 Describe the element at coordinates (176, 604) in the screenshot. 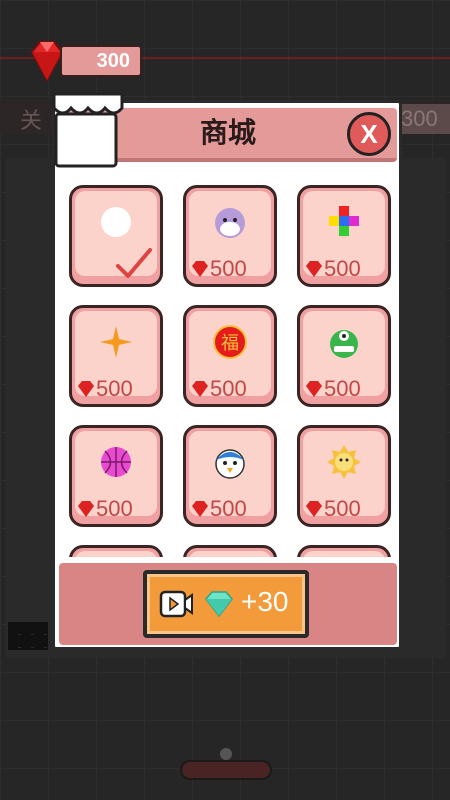

I see `video-icon` at that location.